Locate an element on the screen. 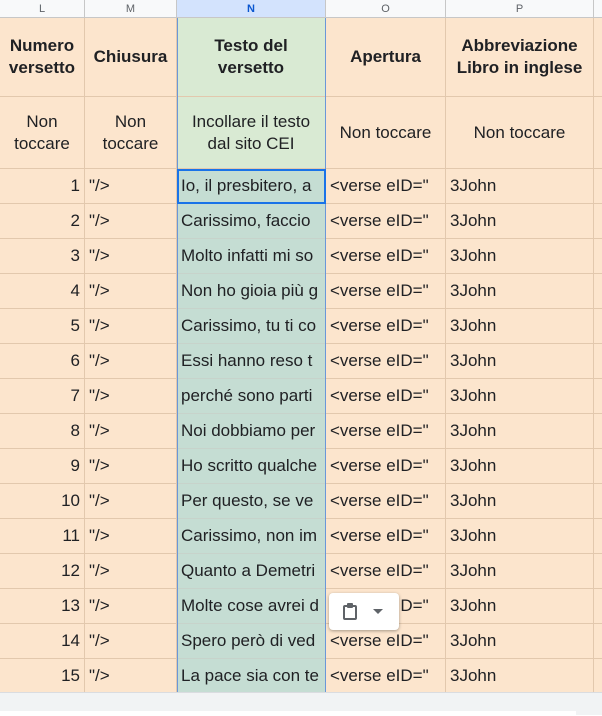  verse-number-cell: 7 is located at coordinates (42, 396).